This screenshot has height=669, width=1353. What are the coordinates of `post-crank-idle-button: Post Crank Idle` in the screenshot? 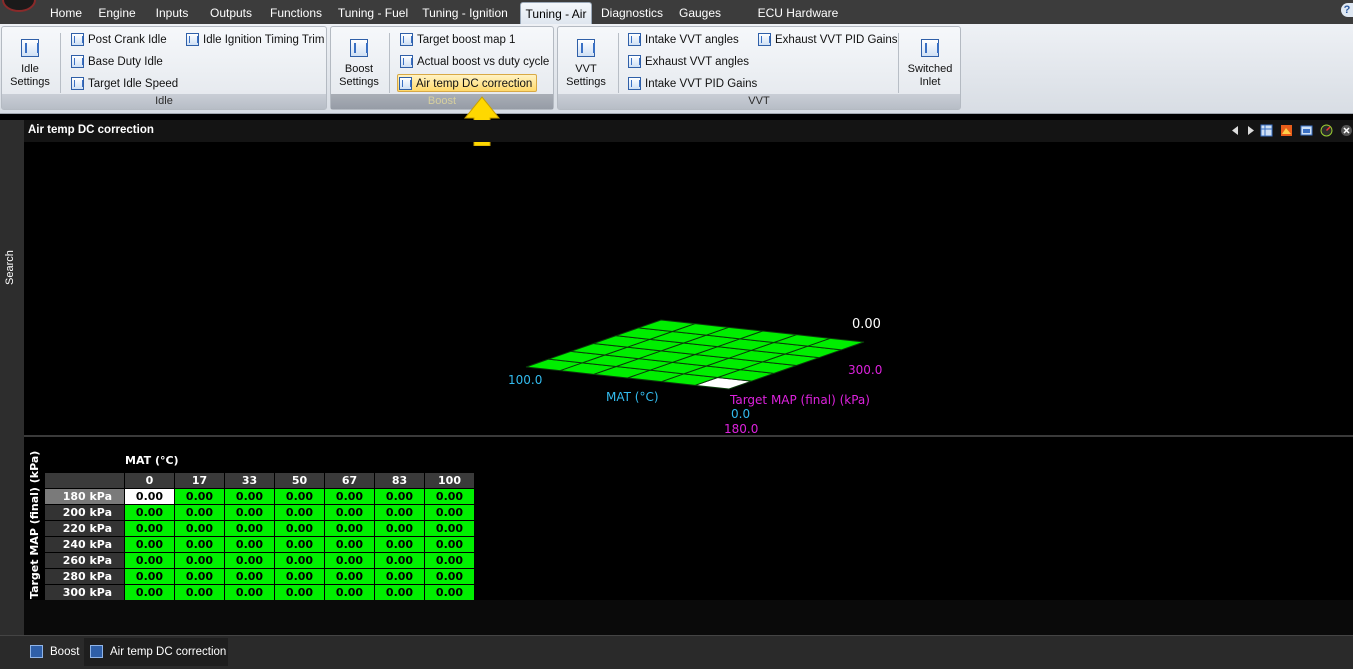 It's located at (118, 40).